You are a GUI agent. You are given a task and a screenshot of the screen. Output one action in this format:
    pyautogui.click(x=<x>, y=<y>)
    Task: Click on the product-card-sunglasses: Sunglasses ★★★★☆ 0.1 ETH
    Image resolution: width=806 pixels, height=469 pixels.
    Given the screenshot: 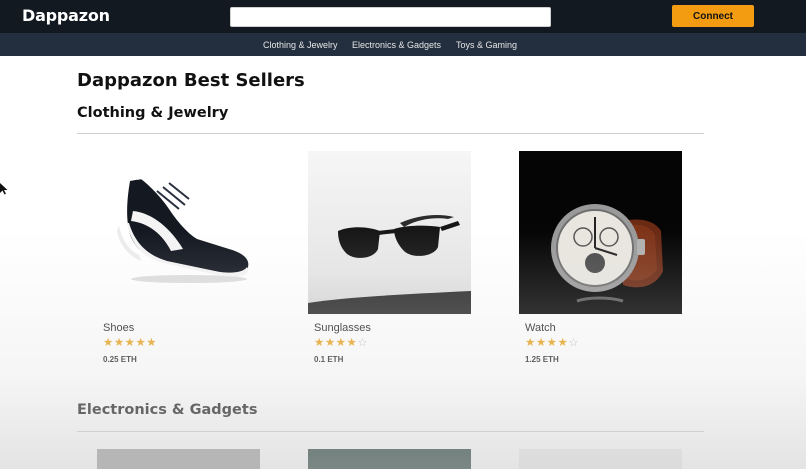 What is the action you would take?
    pyautogui.click(x=395, y=258)
    